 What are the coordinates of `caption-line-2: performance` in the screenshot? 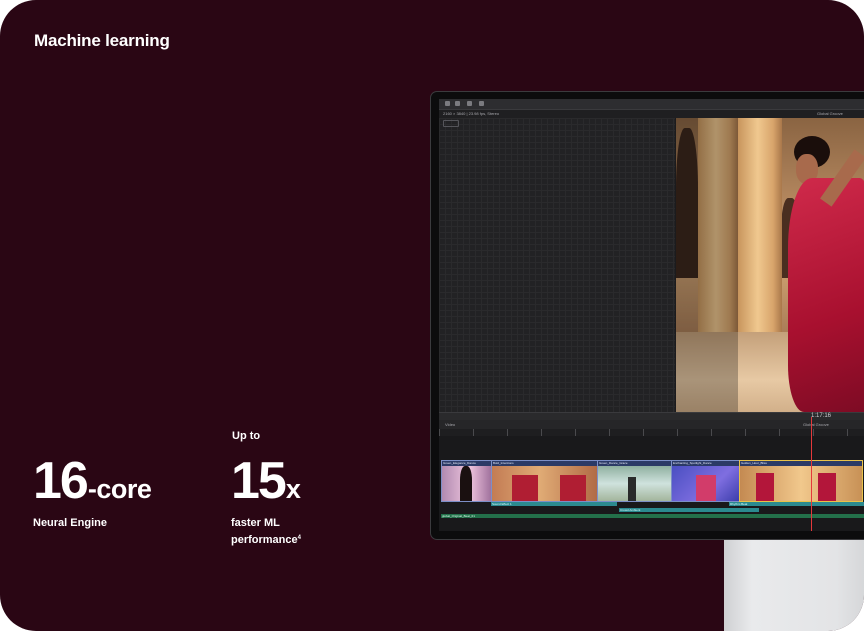 It's located at (264, 540).